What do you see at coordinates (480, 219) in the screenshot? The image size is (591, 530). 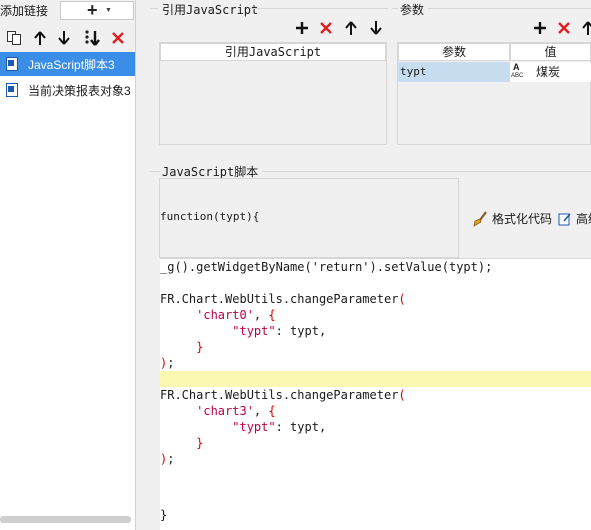 I see `brush-icon` at bounding box center [480, 219].